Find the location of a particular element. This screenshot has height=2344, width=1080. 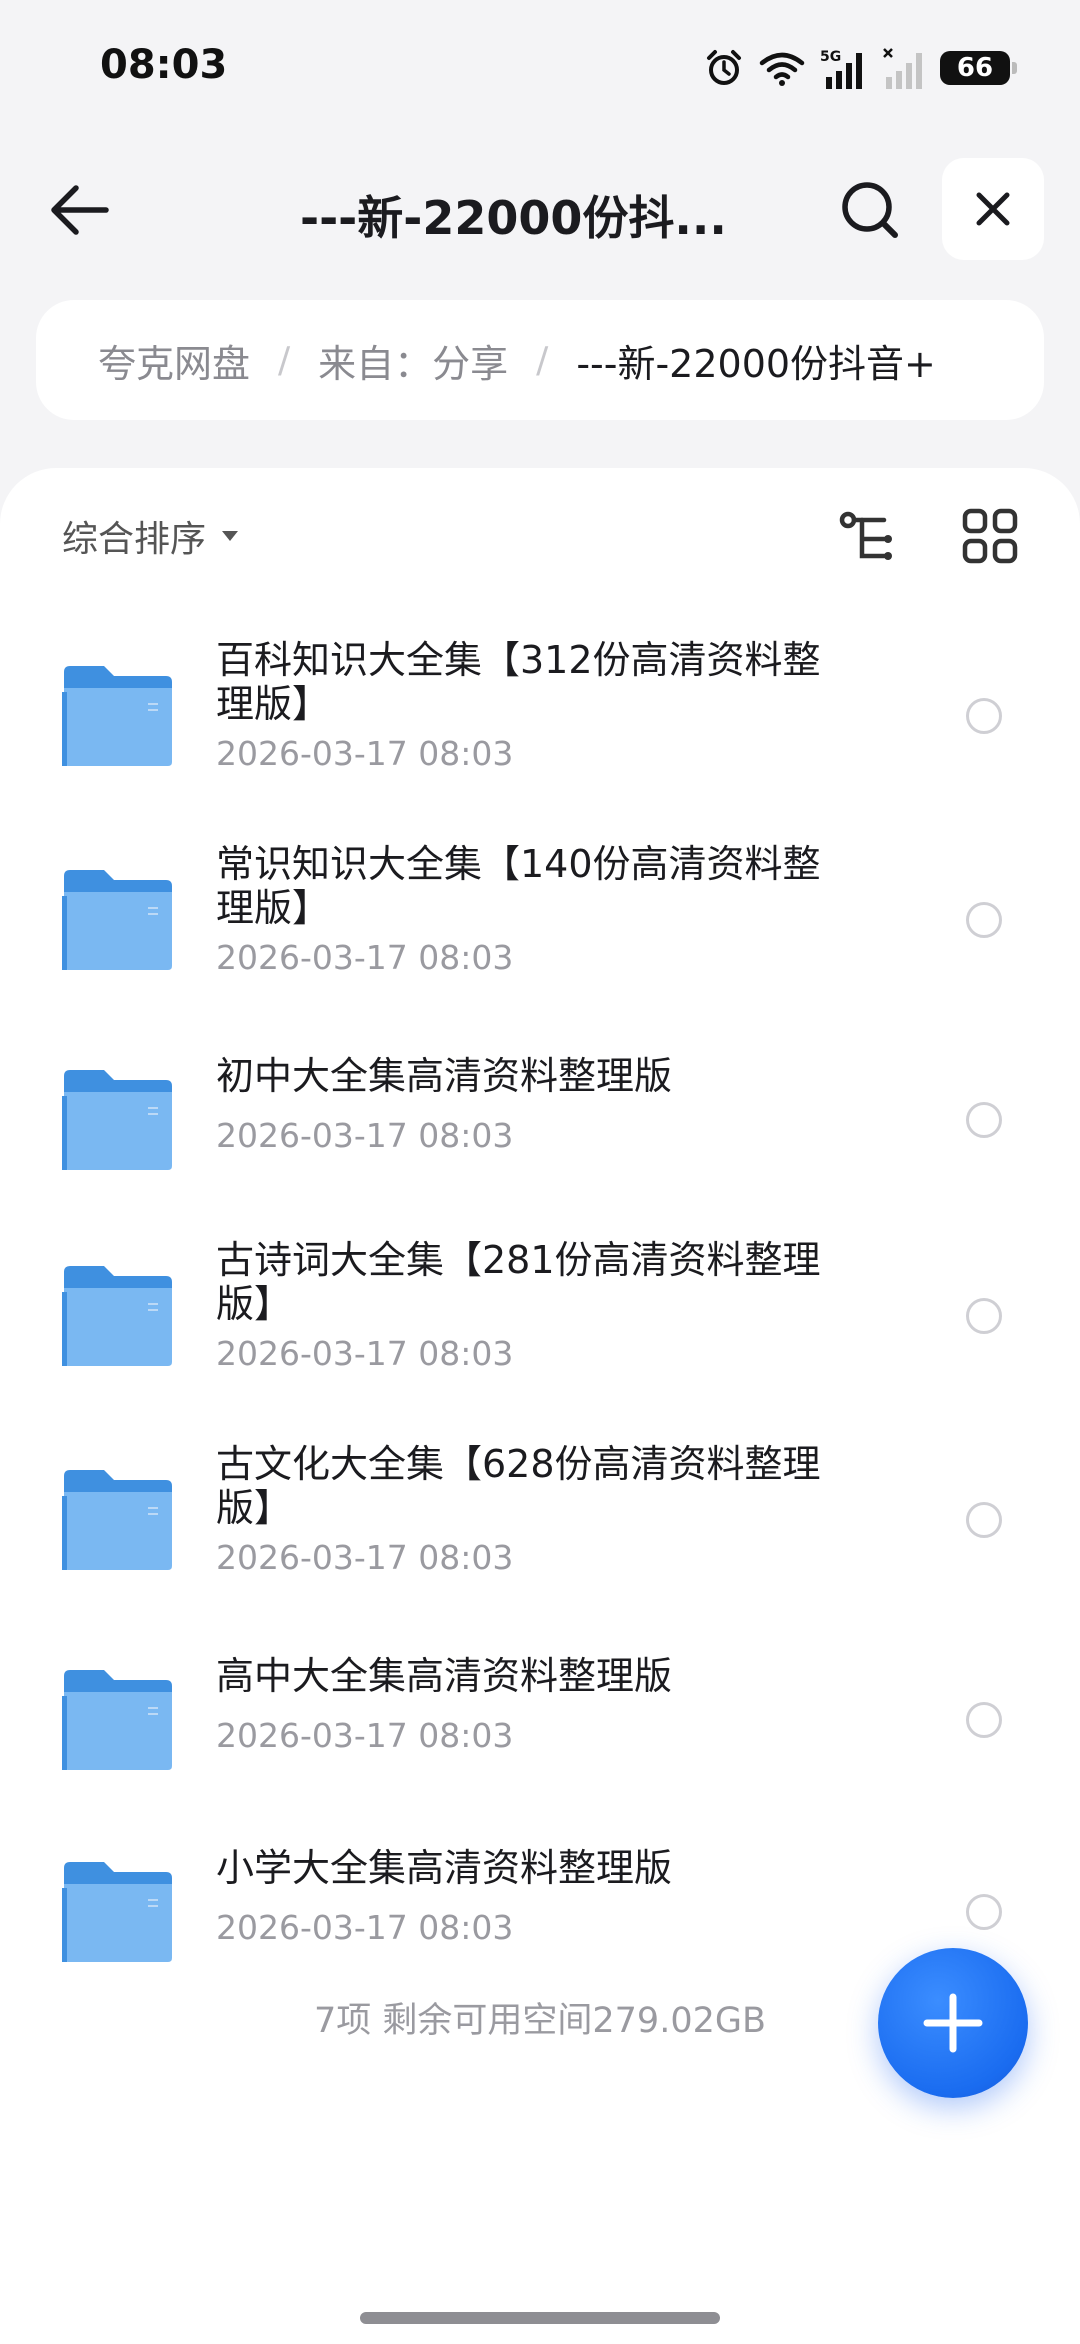

file-item: 古文化大全集【628份高清资料整理版】 2026-03-17 08:03 is located at coordinates (540, 1517).